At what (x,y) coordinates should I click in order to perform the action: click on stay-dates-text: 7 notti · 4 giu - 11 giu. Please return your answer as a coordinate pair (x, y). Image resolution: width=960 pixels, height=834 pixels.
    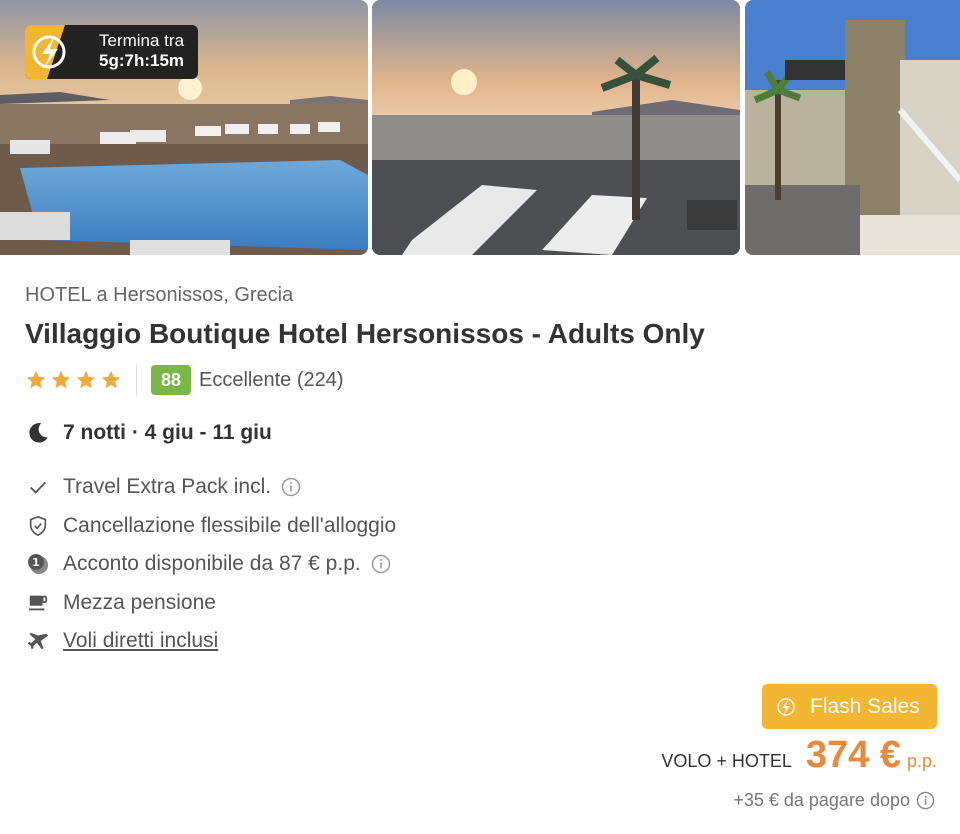
    Looking at the image, I should click on (167, 432).